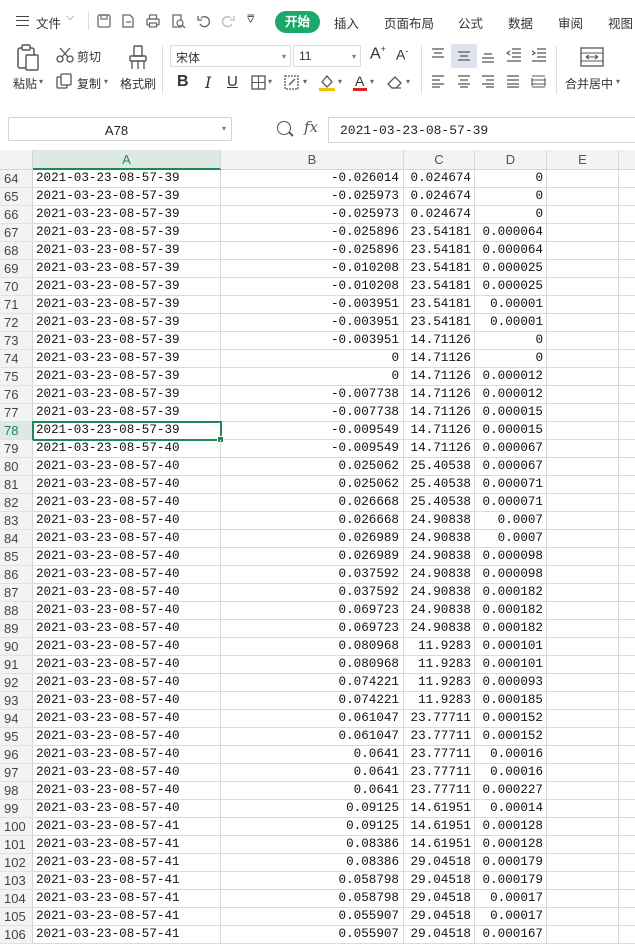 The height and width of the screenshot is (945, 635). I want to click on align-right-icon, so click(488, 81).